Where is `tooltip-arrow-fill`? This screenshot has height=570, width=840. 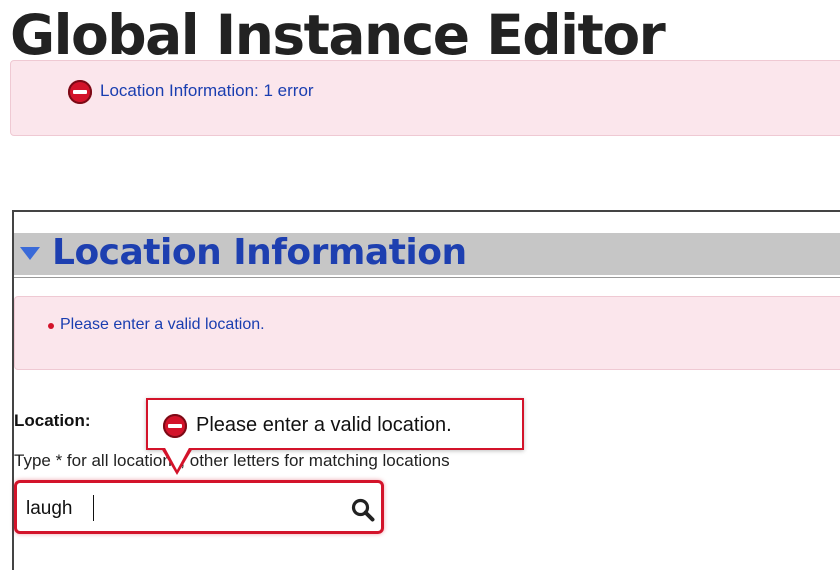 tooltip-arrow-fill is located at coordinates (177, 458).